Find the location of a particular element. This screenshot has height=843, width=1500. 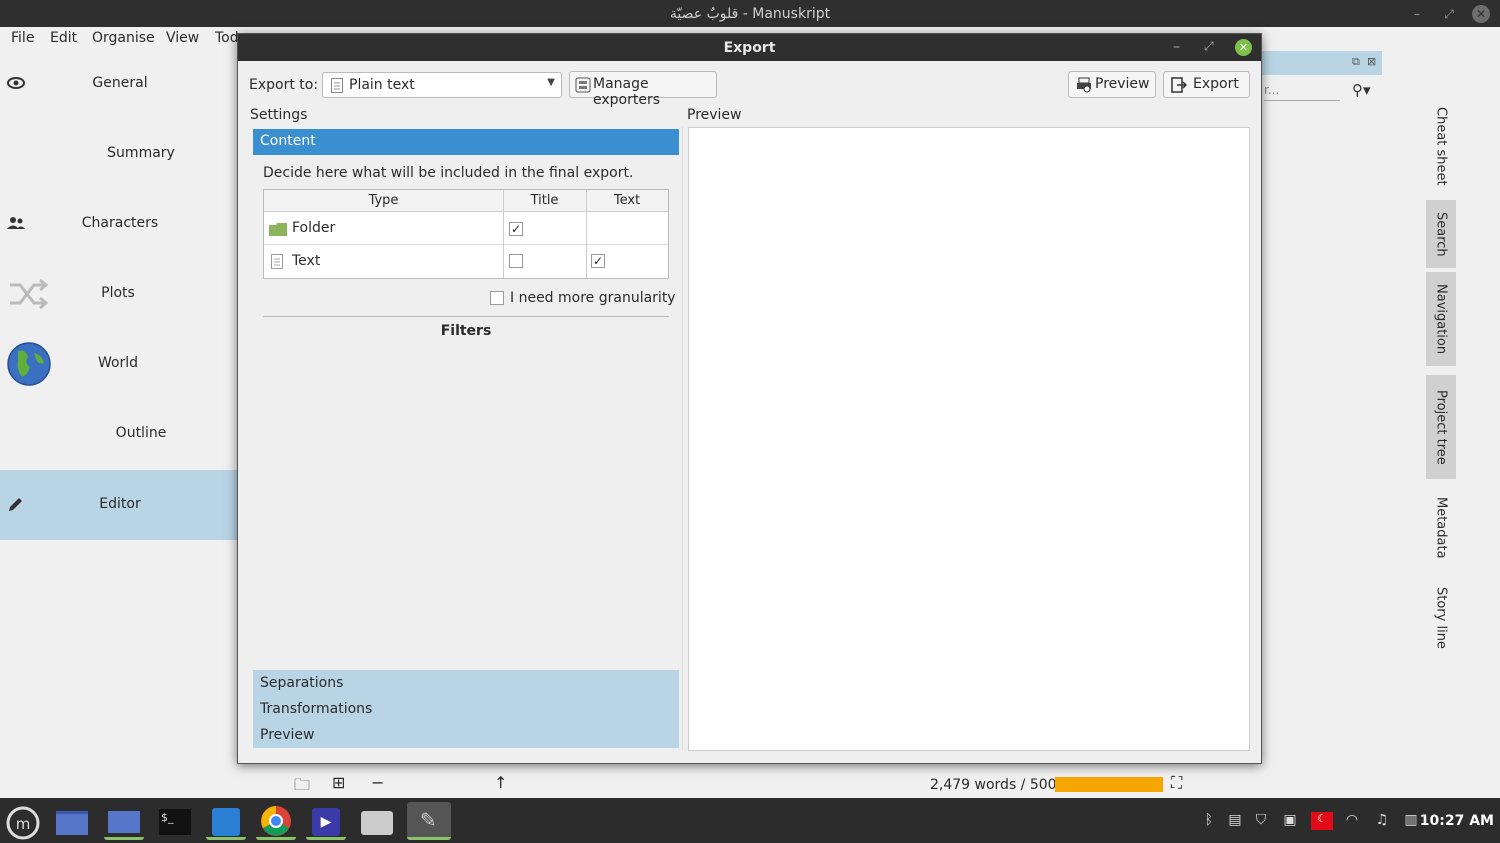

close-button: ✕ is located at coordinates (1481, 14).